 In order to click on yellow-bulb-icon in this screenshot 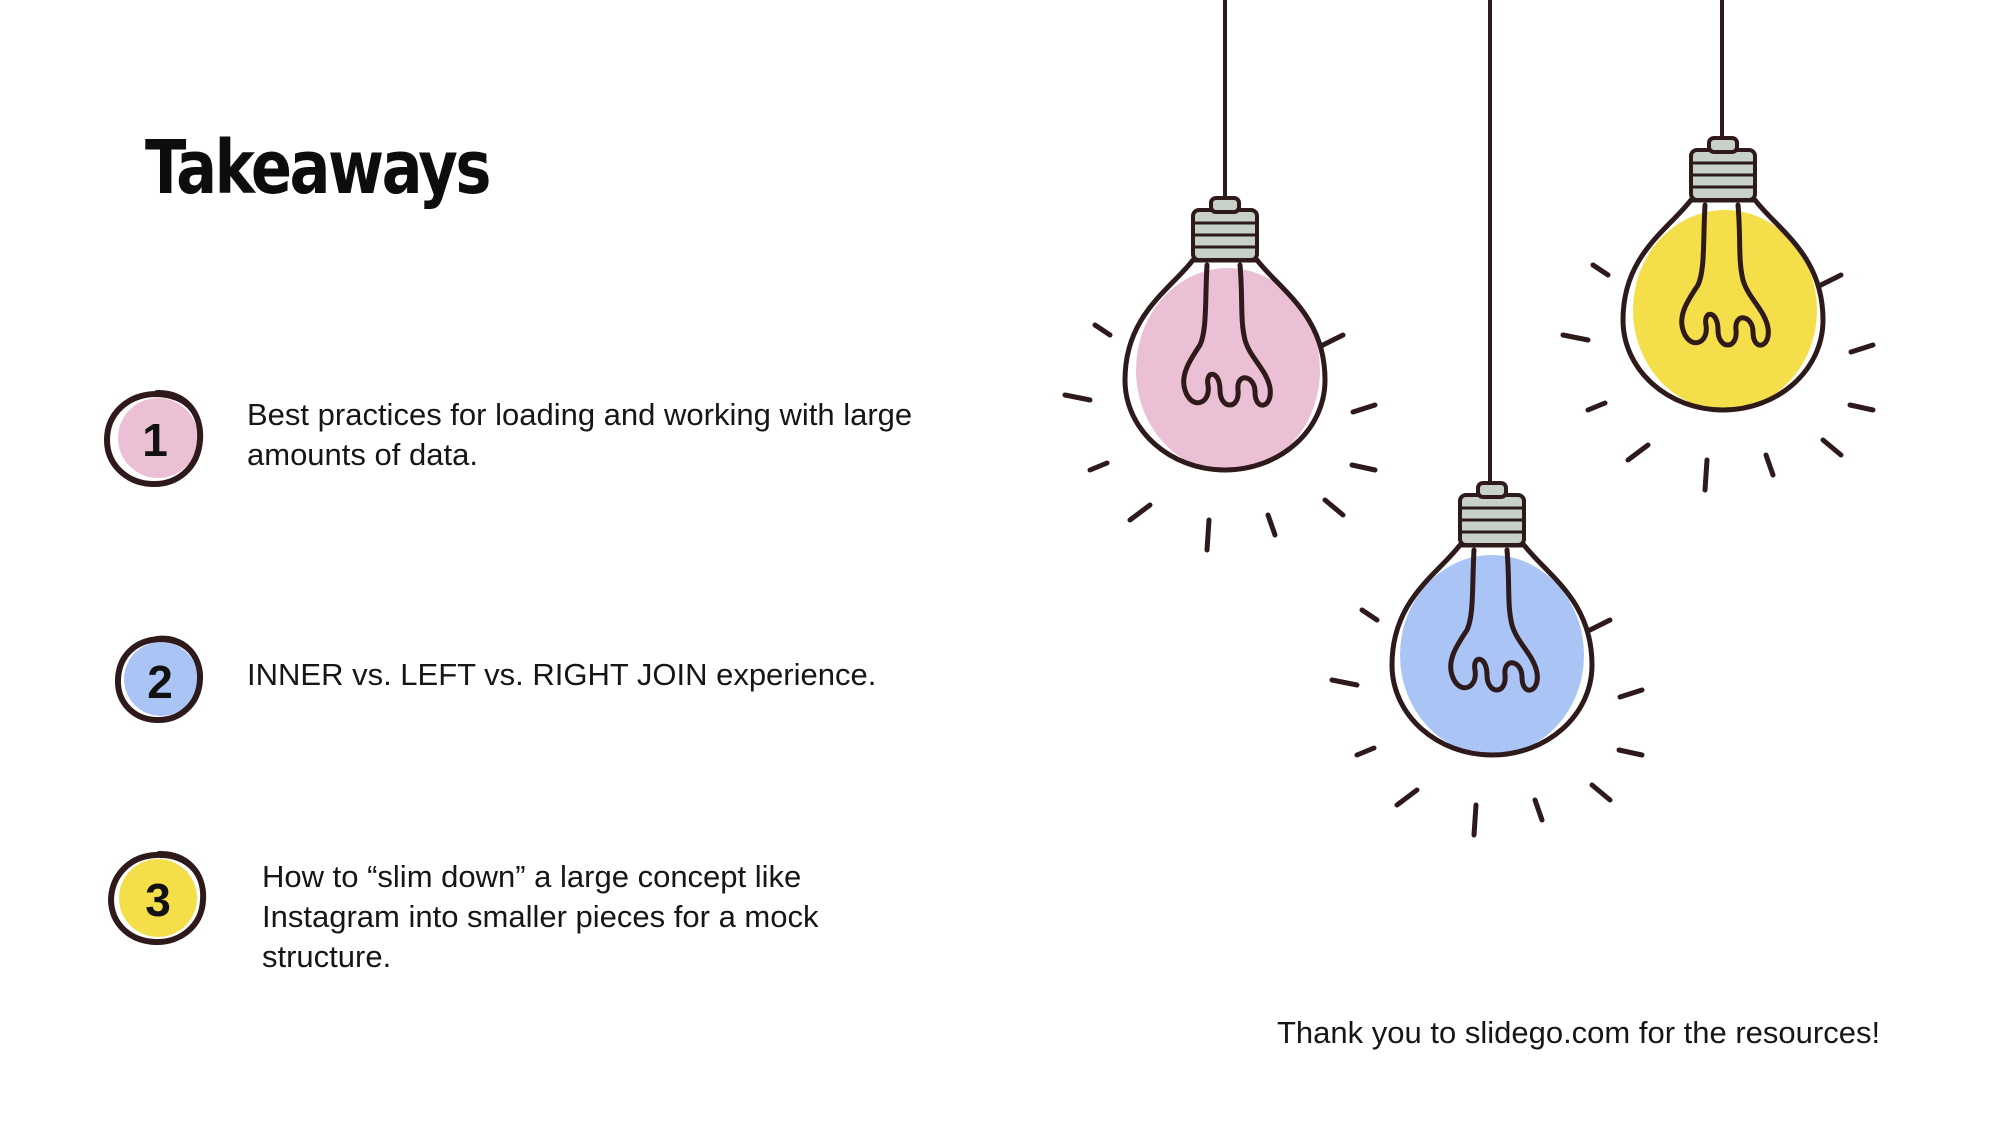, I will do `click(1718, 313)`.